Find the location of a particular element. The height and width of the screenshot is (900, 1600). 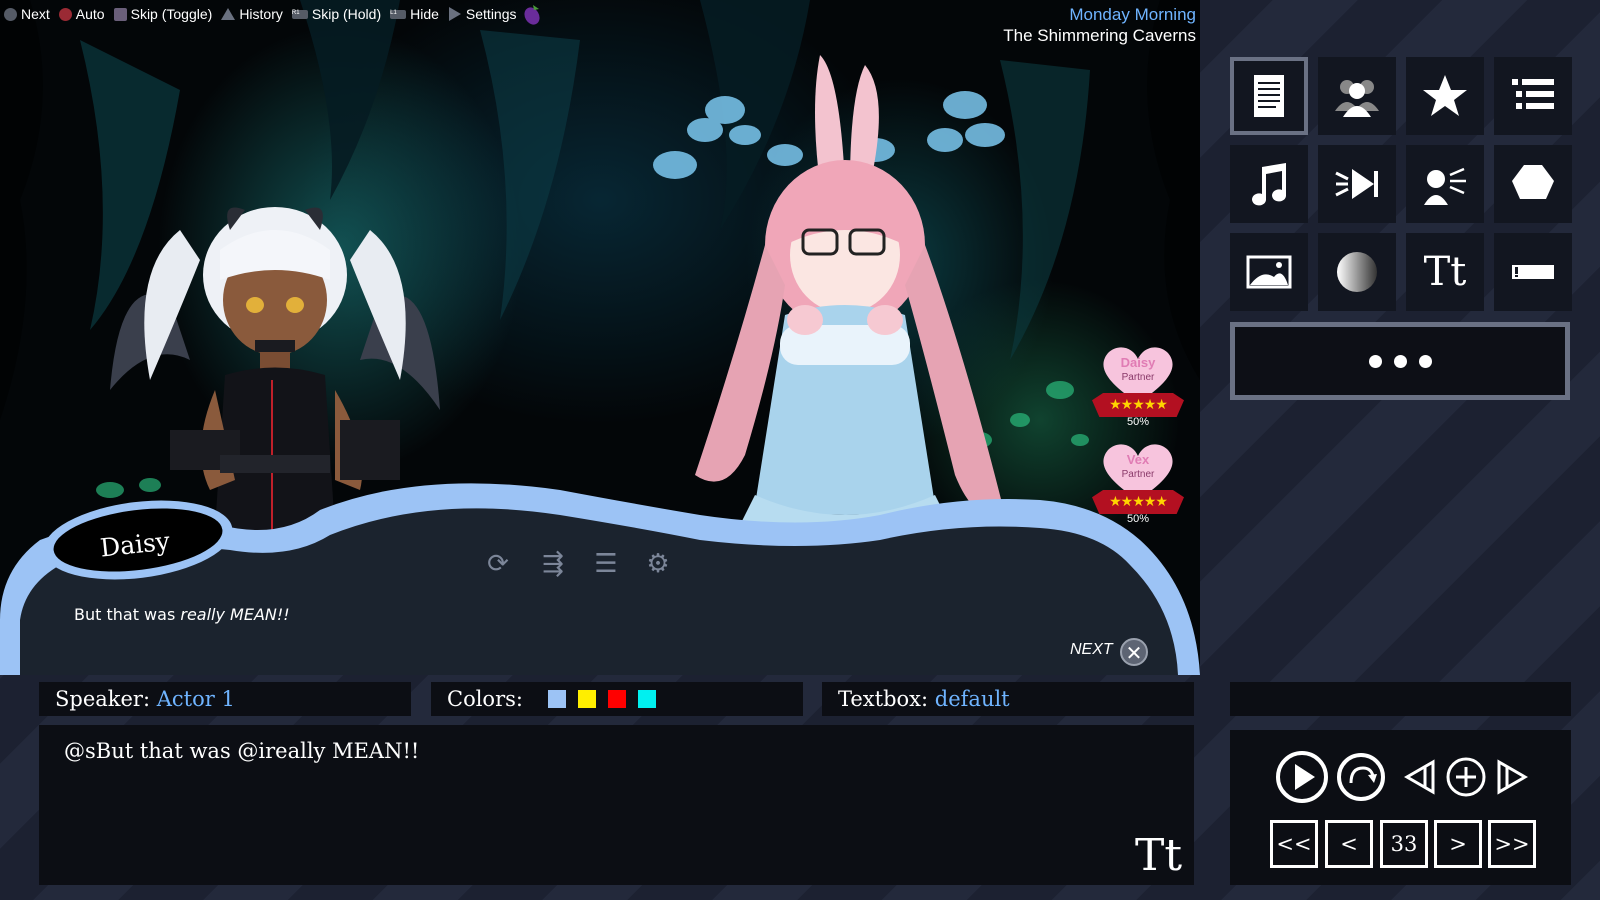

color-swatch-yellow is located at coordinates (587, 698).